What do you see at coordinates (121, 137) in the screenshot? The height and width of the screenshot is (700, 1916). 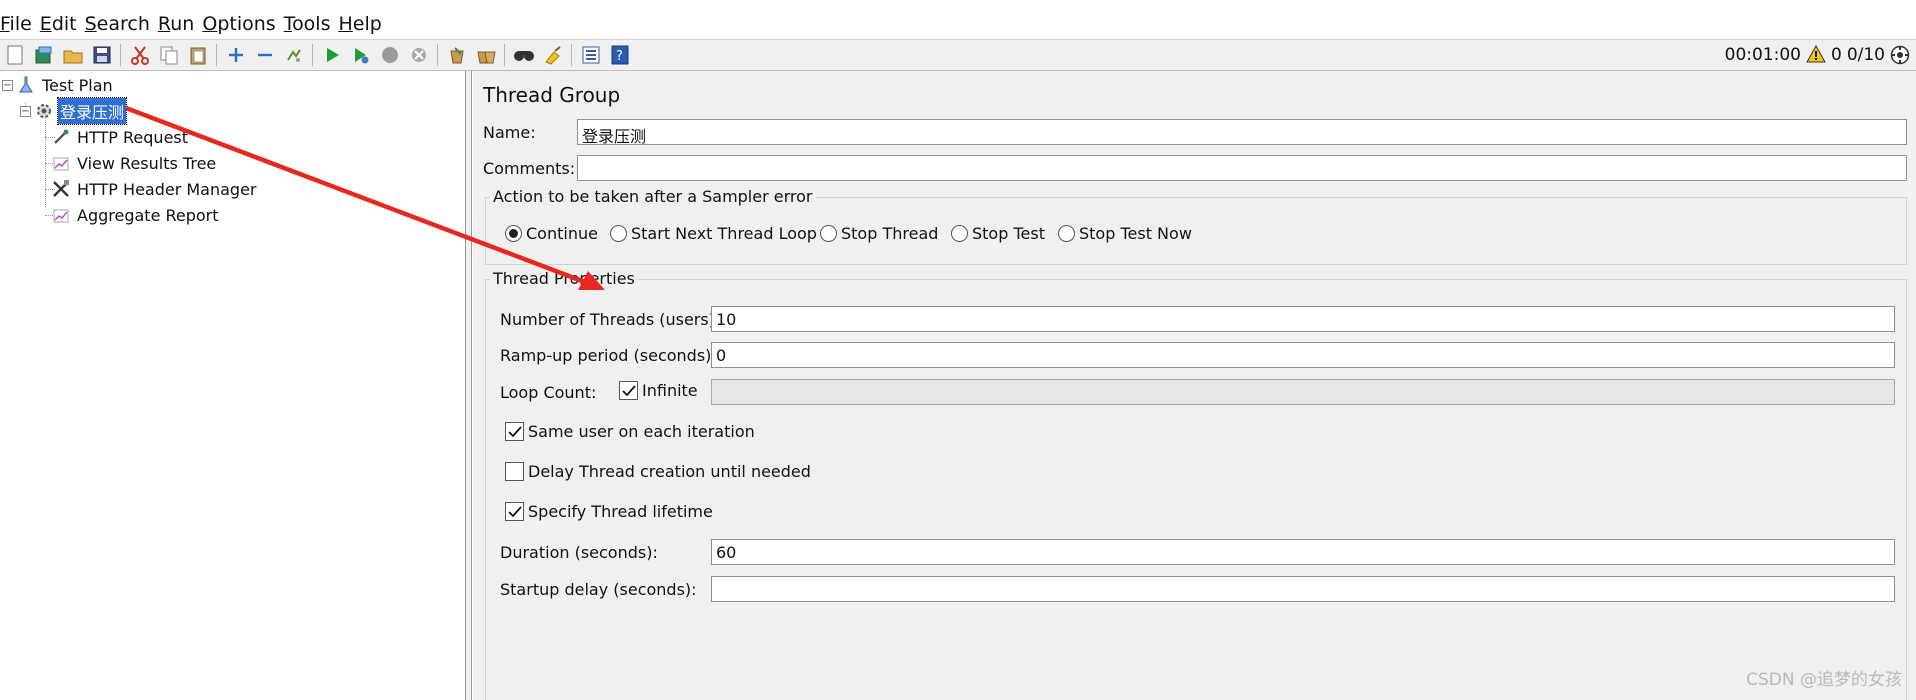 I see `tree-node-http-request: HTTP Request` at bounding box center [121, 137].